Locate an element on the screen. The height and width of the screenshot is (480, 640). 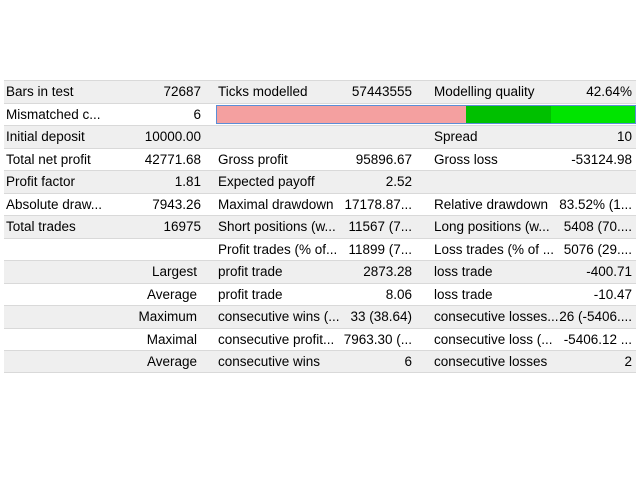
label-bars-in-test: Bars in test is located at coordinates (40, 91).